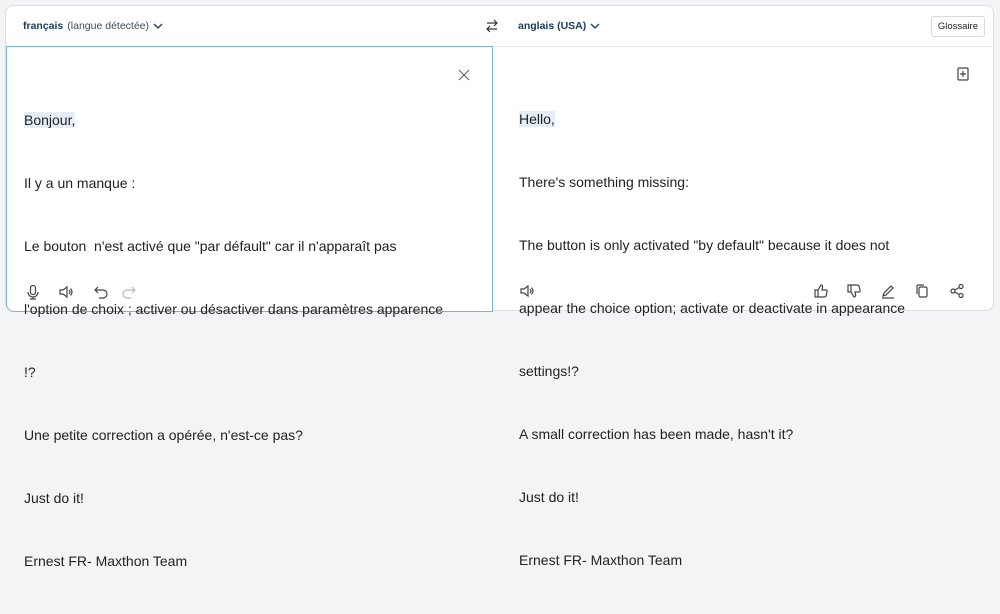 Image resolution: width=1000 pixels, height=614 pixels. Describe the element at coordinates (537, 119) in the screenshot. I see `target-line: Hello,` at that location.